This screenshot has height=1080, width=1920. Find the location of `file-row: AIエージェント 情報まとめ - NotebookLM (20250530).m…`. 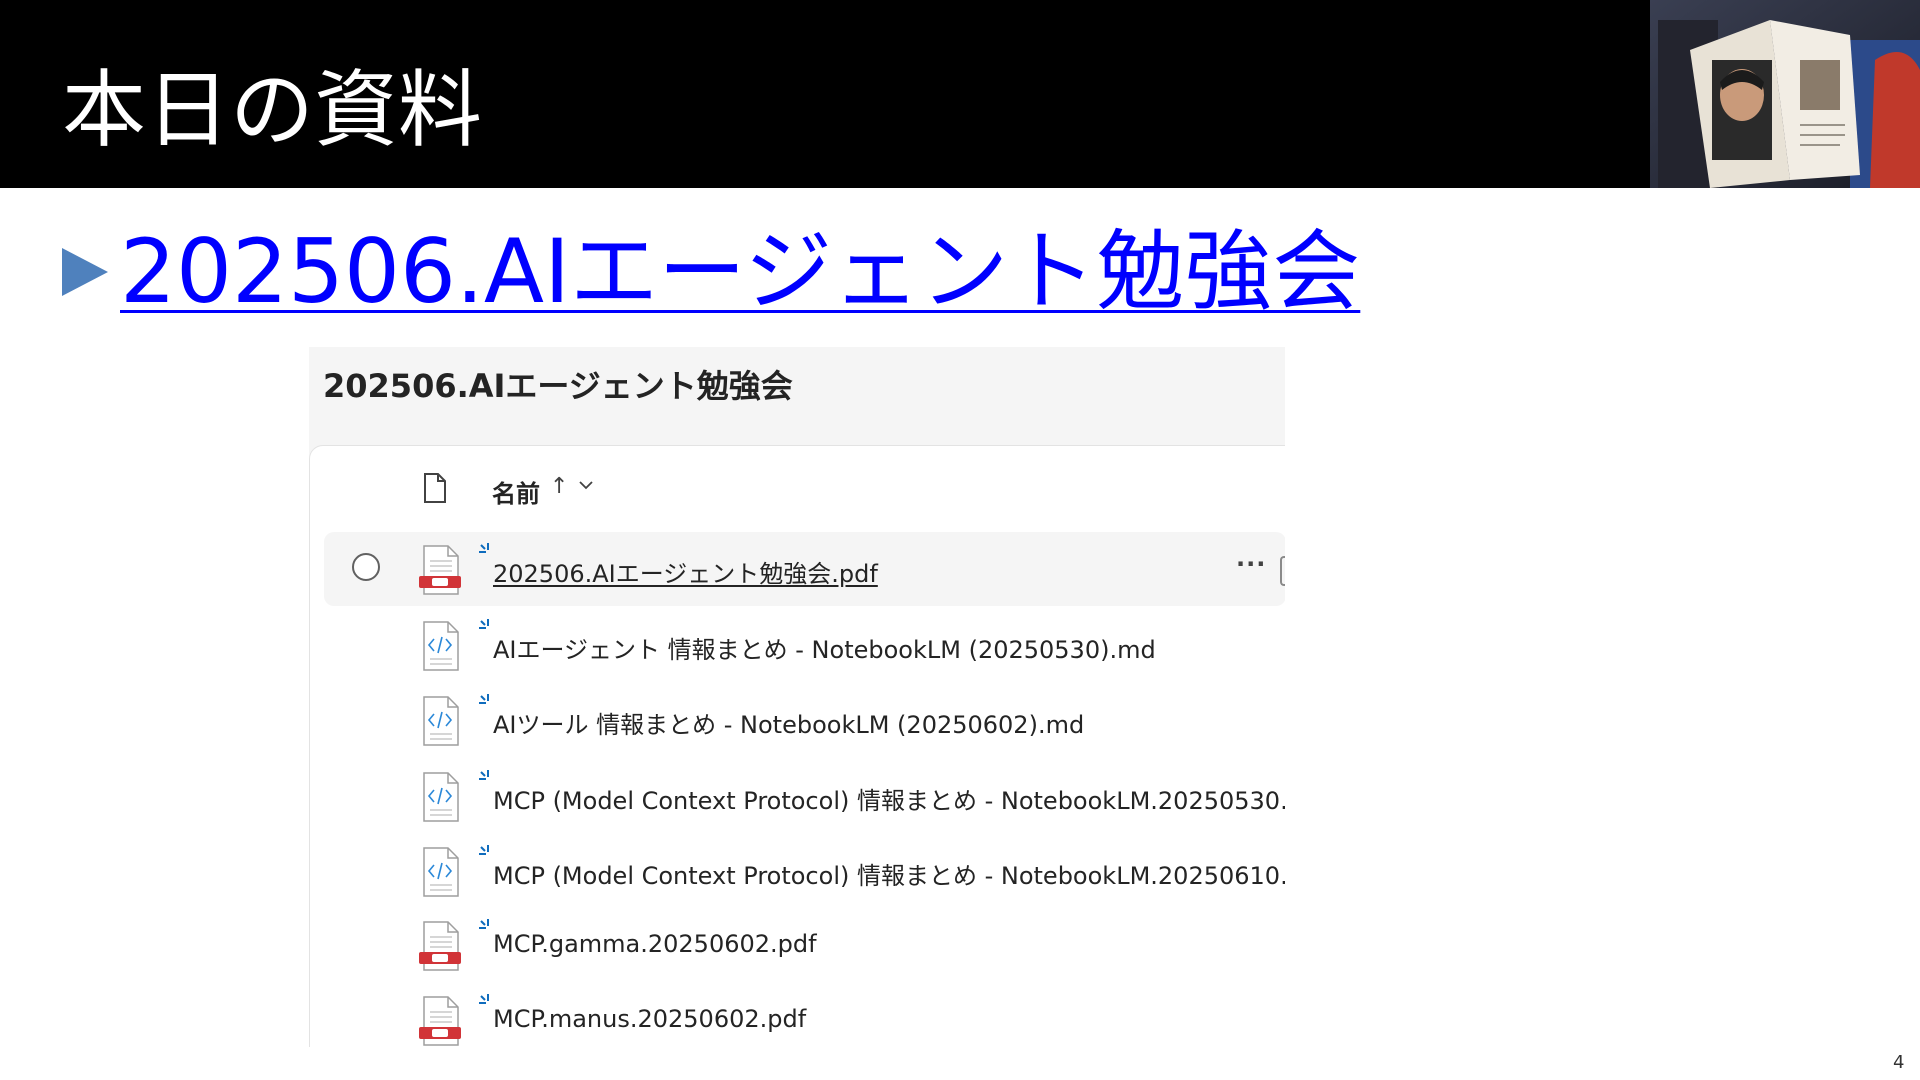

file-row: AIエージェント 情報まとめ - NotebookLM (20250530).m… is located at coordinates (797, 645).